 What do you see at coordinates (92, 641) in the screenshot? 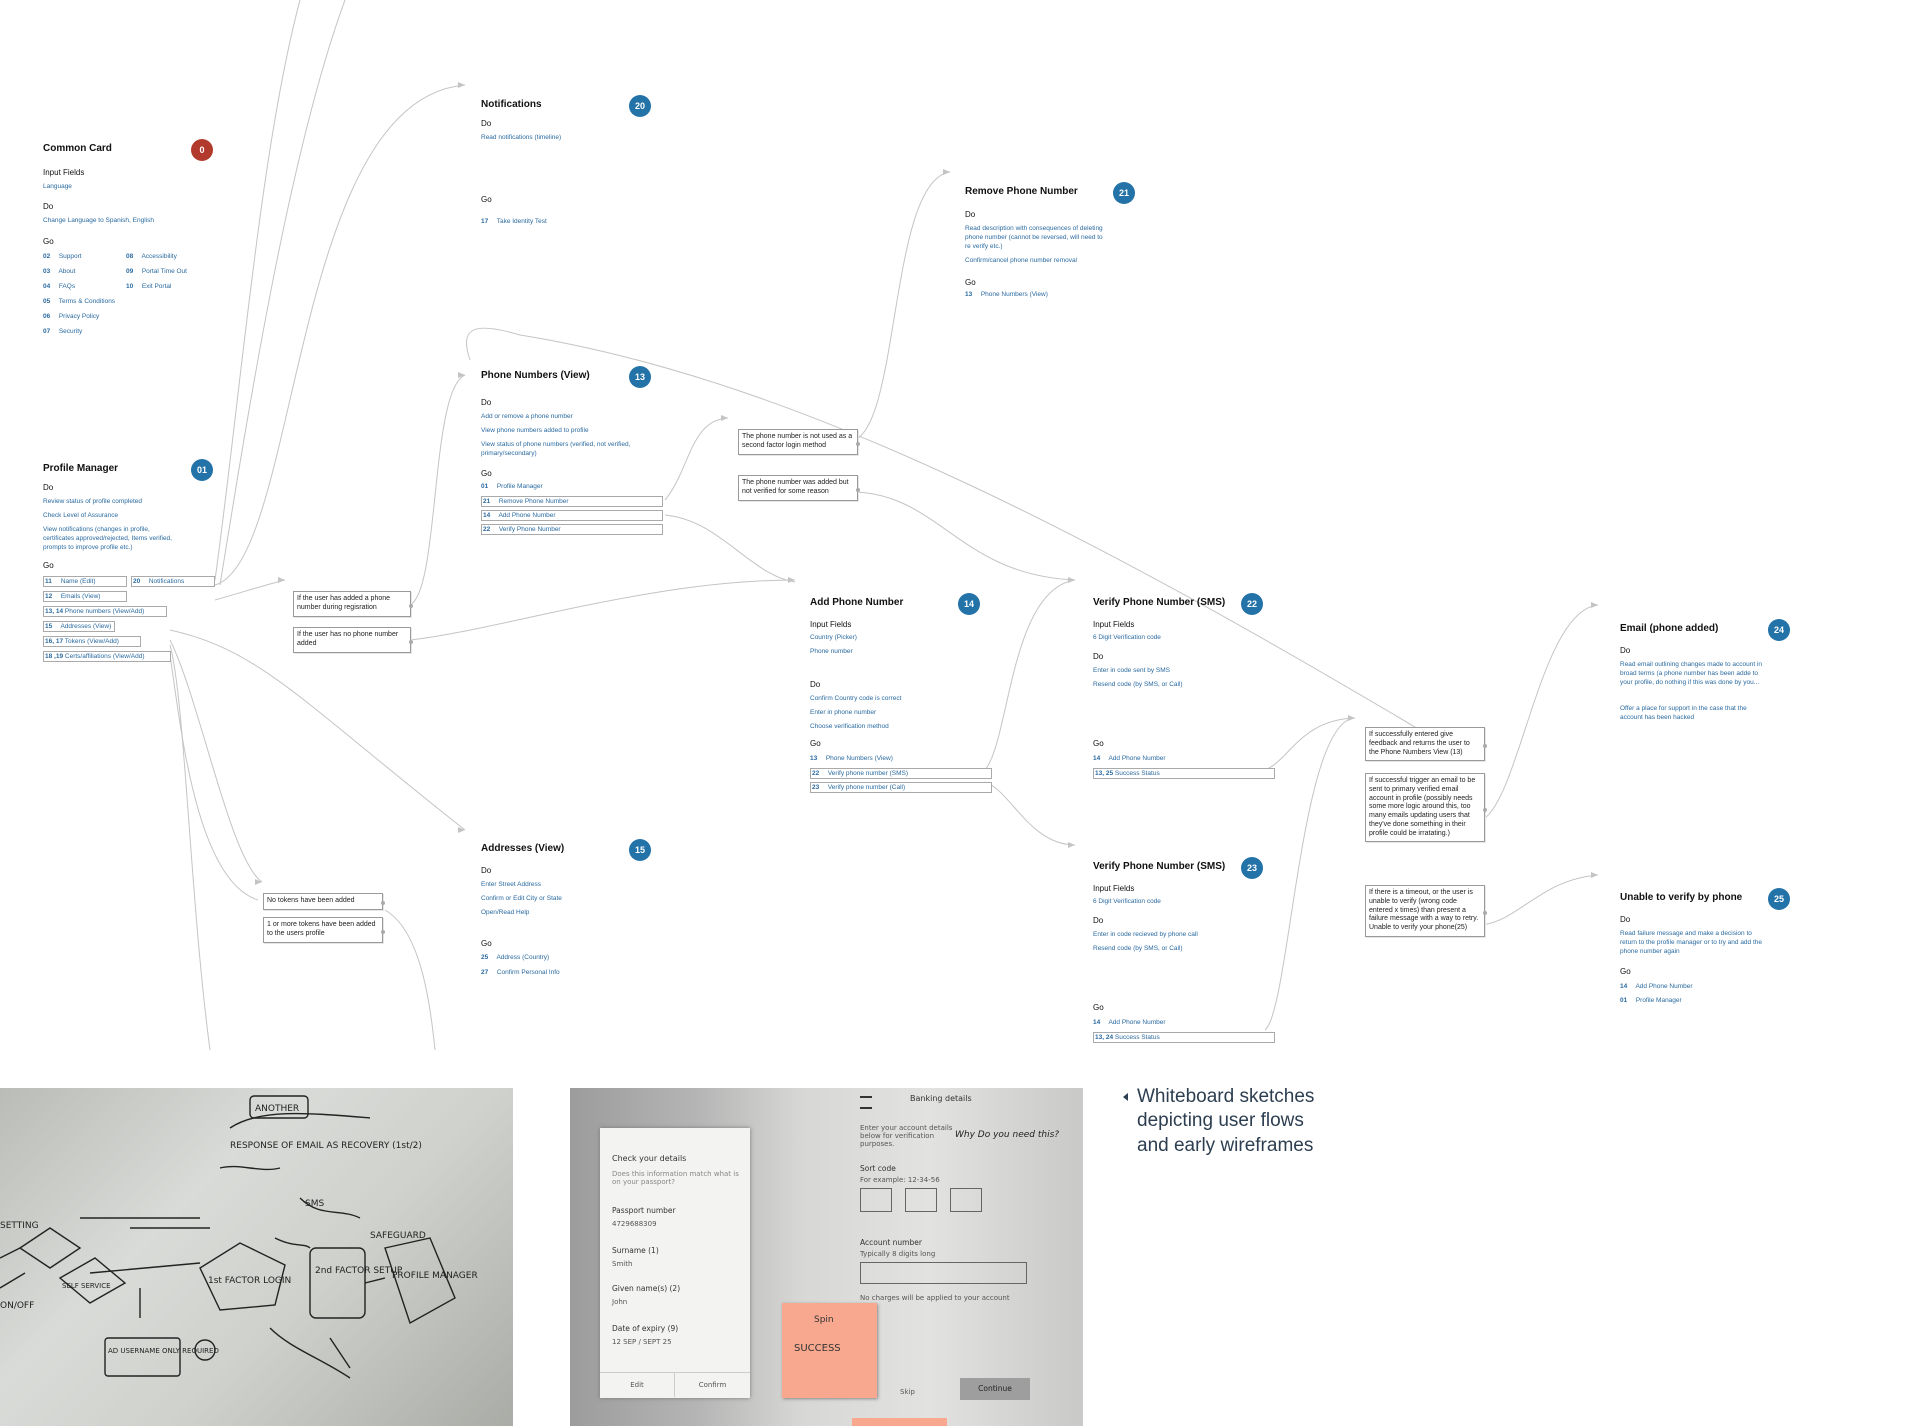
I see `go-link: 16, 17 Tokens (View/Add)` at bounding box center [92, 641].